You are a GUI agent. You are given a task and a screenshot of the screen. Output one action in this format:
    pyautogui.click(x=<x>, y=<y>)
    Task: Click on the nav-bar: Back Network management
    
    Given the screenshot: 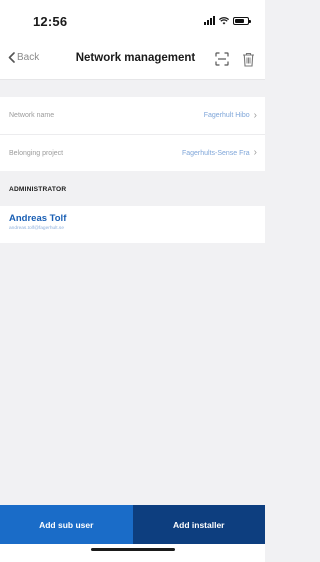 What is the action you would take?
    pyautogui.click(x=132, y=60)
    